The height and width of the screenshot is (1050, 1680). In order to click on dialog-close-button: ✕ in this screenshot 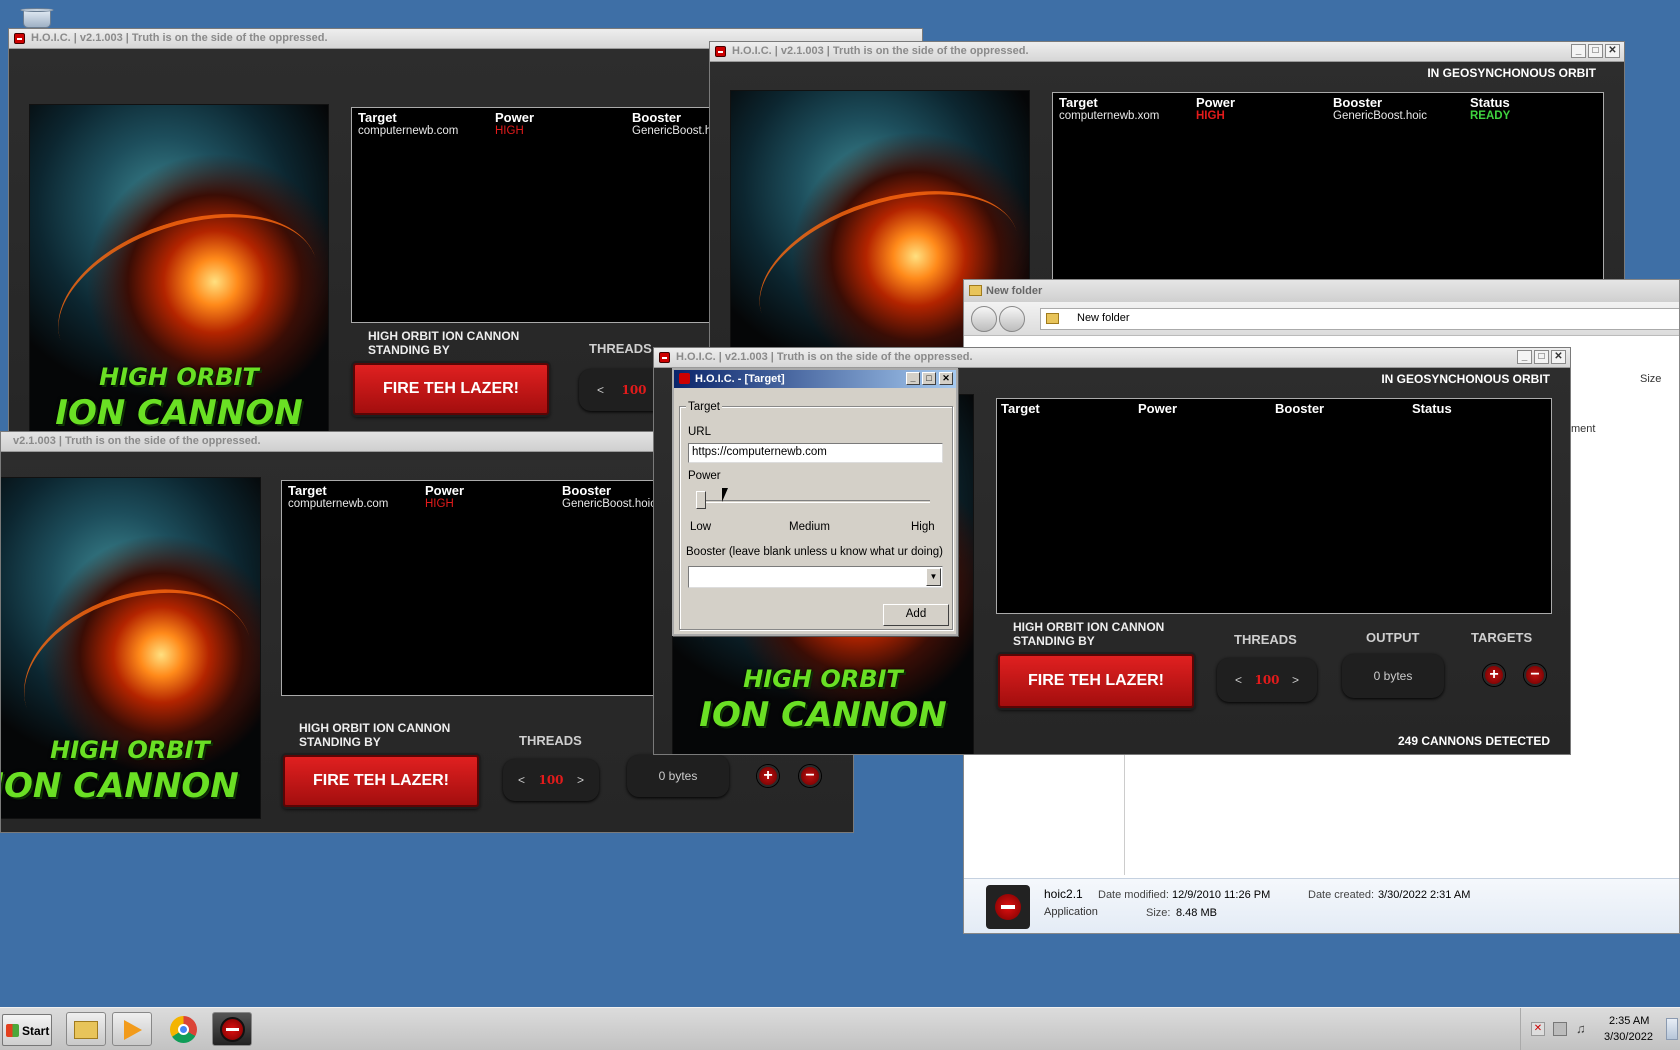, I will do `click(946, 378)`.